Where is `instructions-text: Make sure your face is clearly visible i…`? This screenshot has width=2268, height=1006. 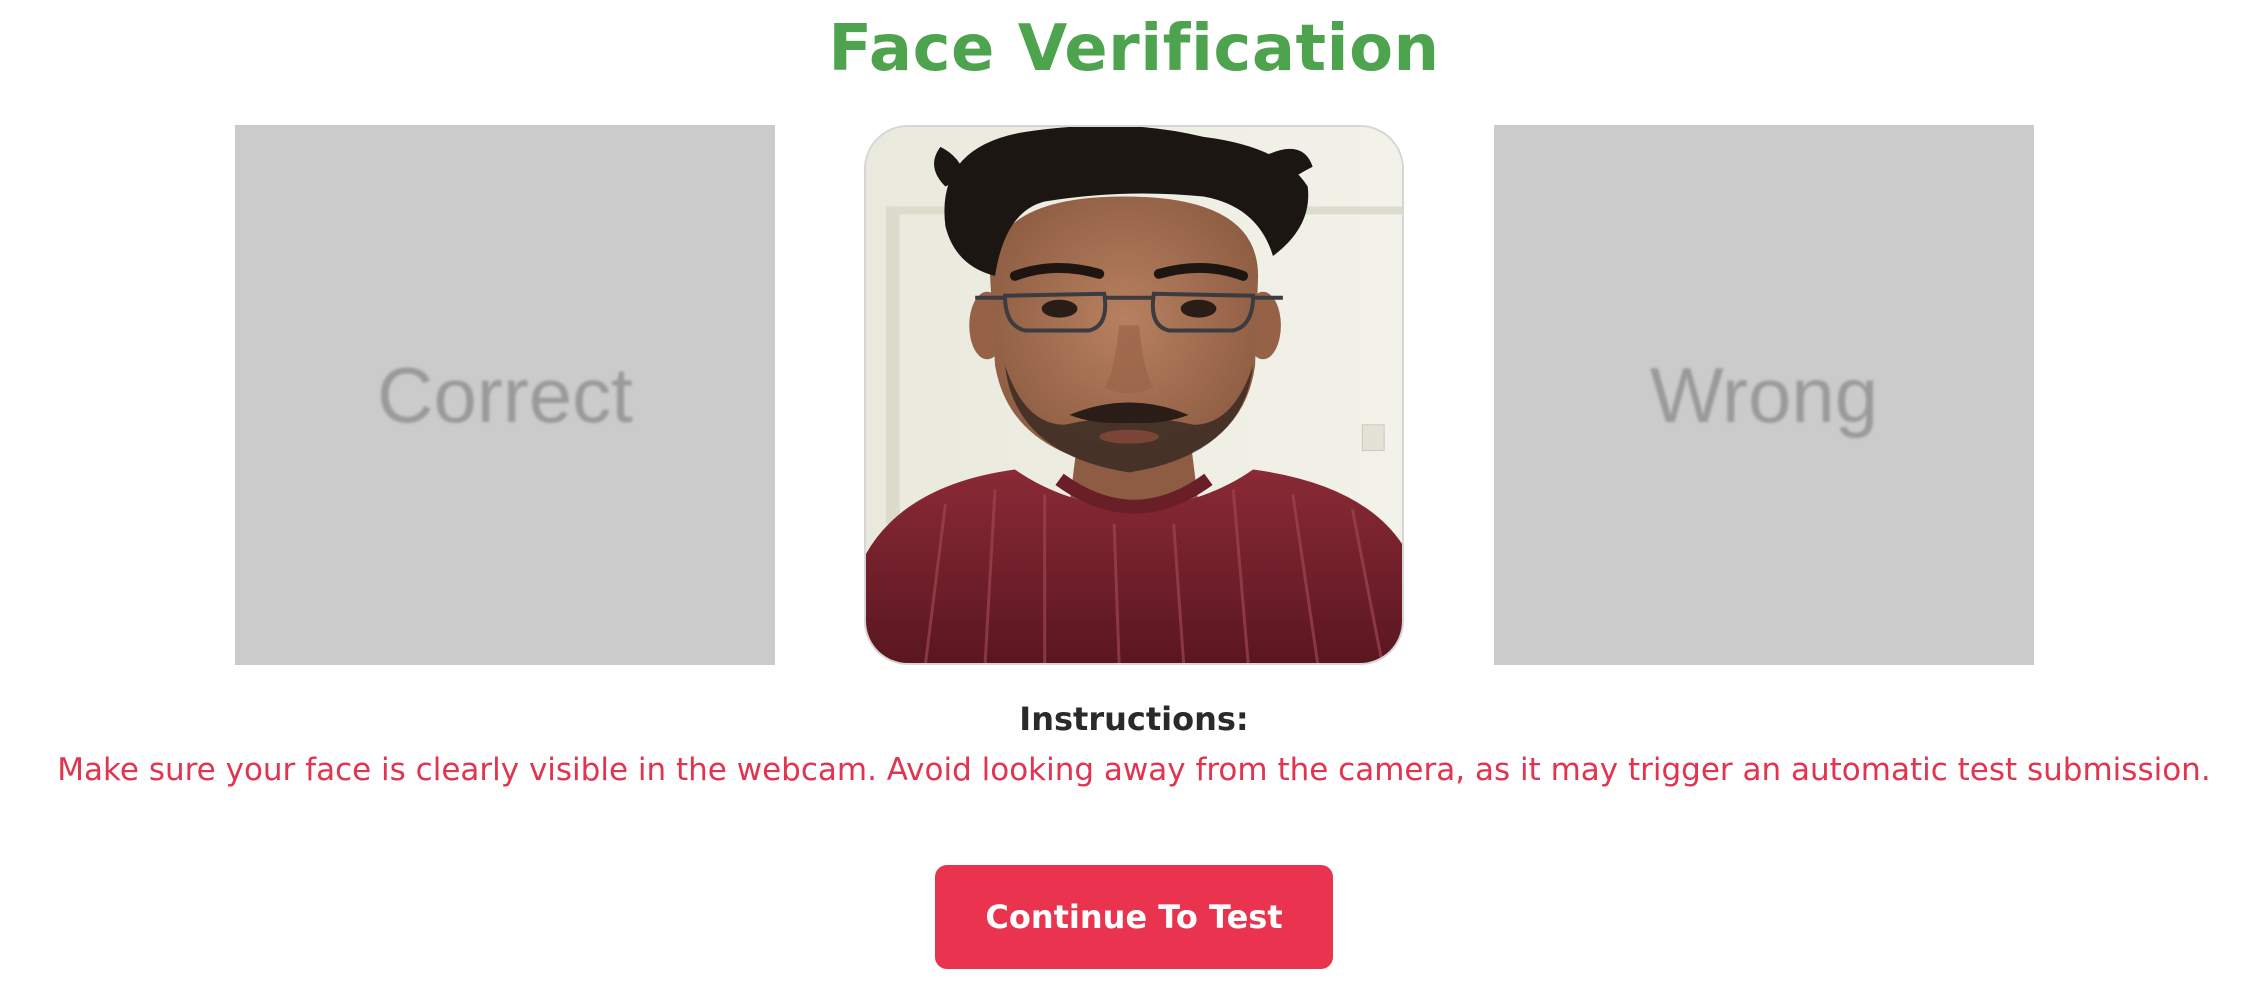
instructions-text: Make sure your face is clearly visible i… is located at coordinates (1134, 770).